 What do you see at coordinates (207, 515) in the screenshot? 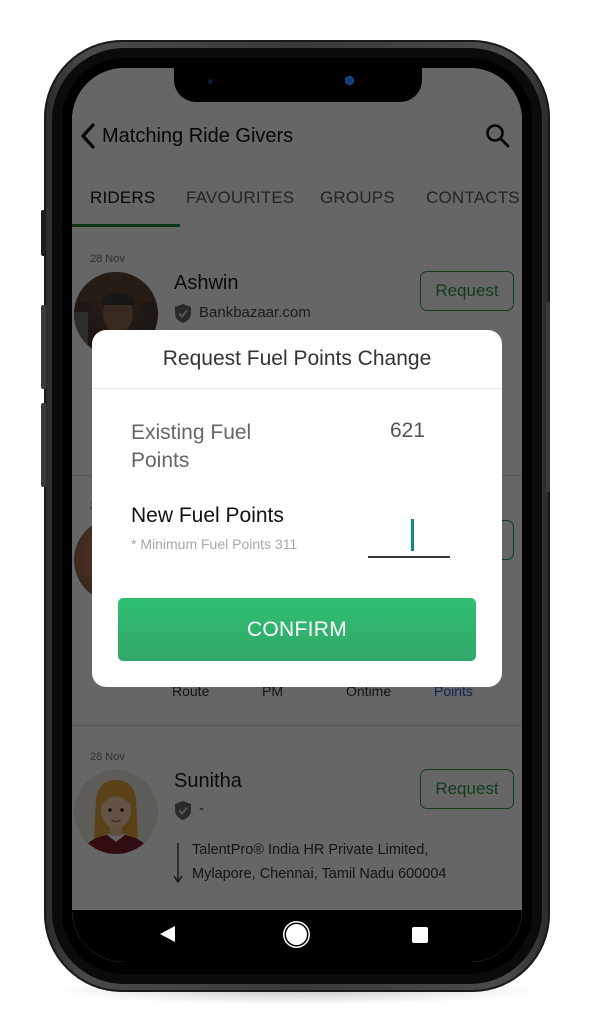
I see `new-points-label: New Fuel Points` at bounding box center [207, 515].